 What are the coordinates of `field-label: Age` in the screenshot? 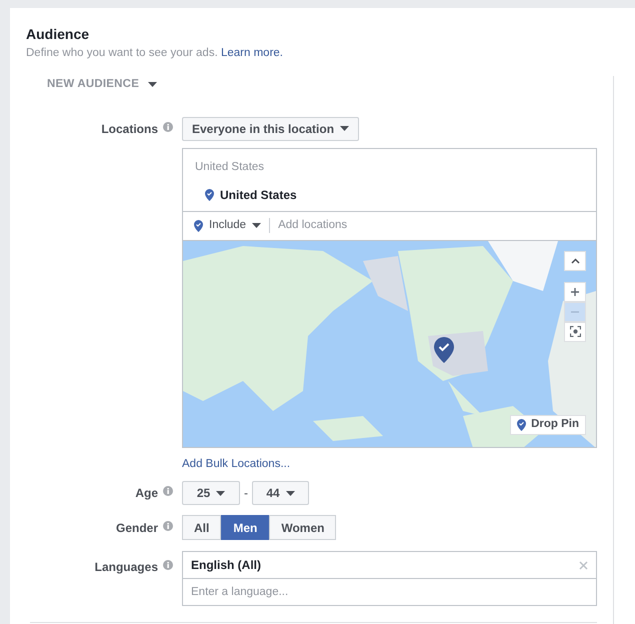 It's located at (146, 493).